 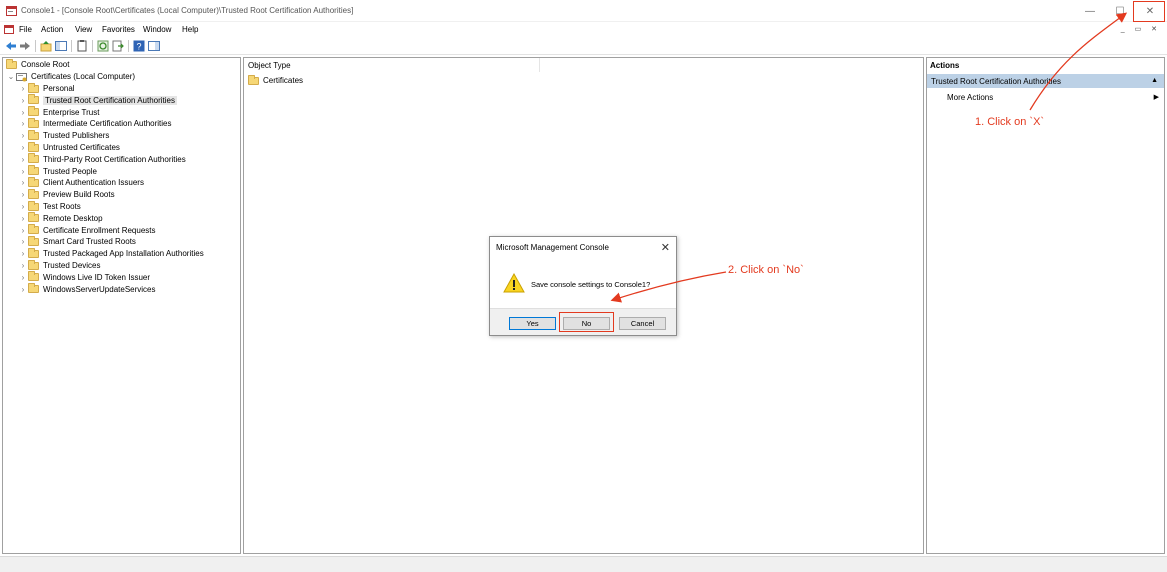 I want to click on yes-button: Yes, so click(x=532, y=323).